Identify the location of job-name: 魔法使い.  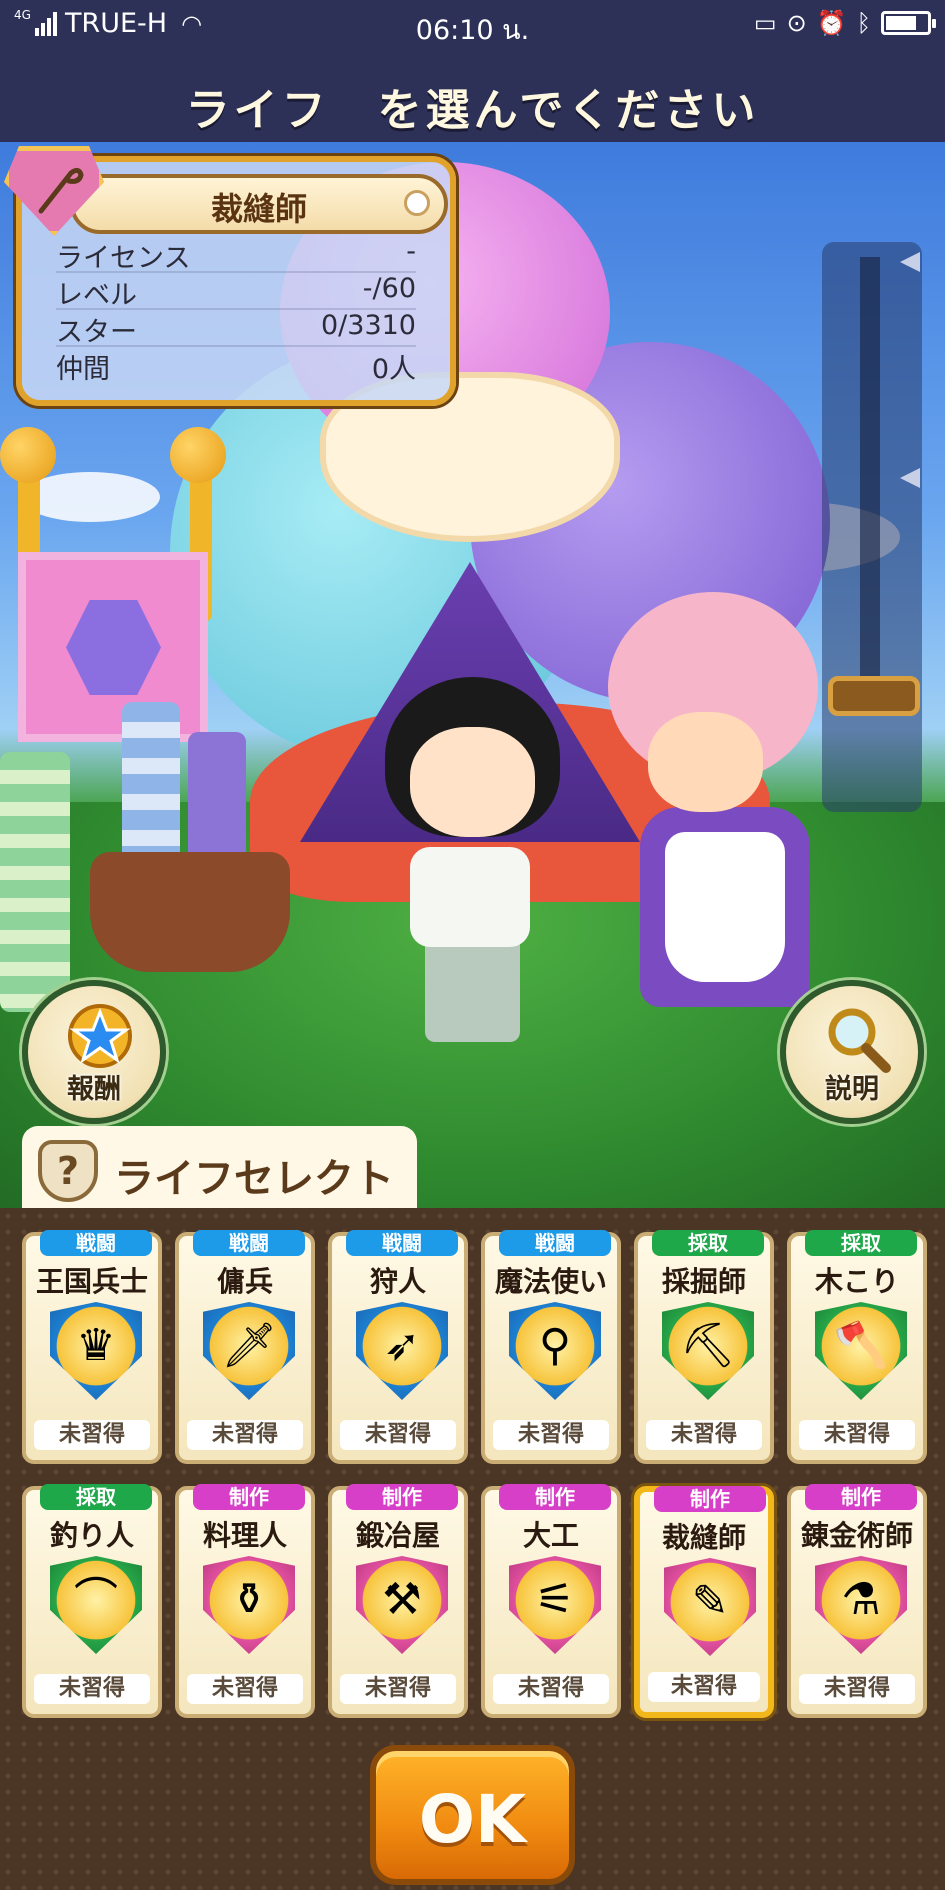
(550, 1281).